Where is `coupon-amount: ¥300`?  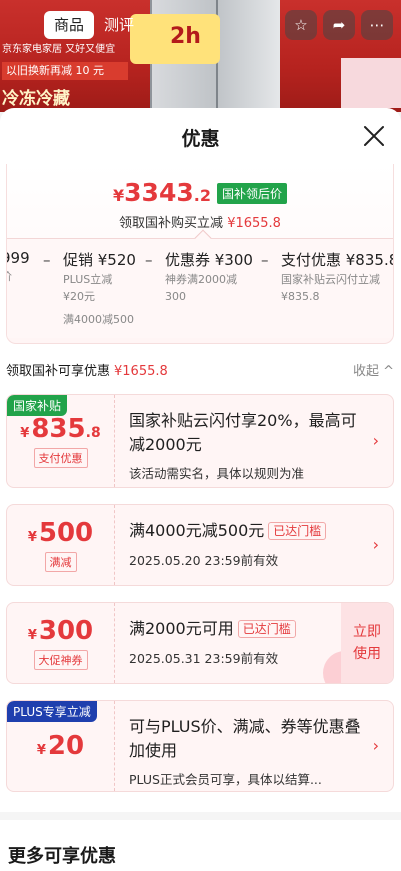 coupon-amount: ¥300 is located at coordinates (60, 631).